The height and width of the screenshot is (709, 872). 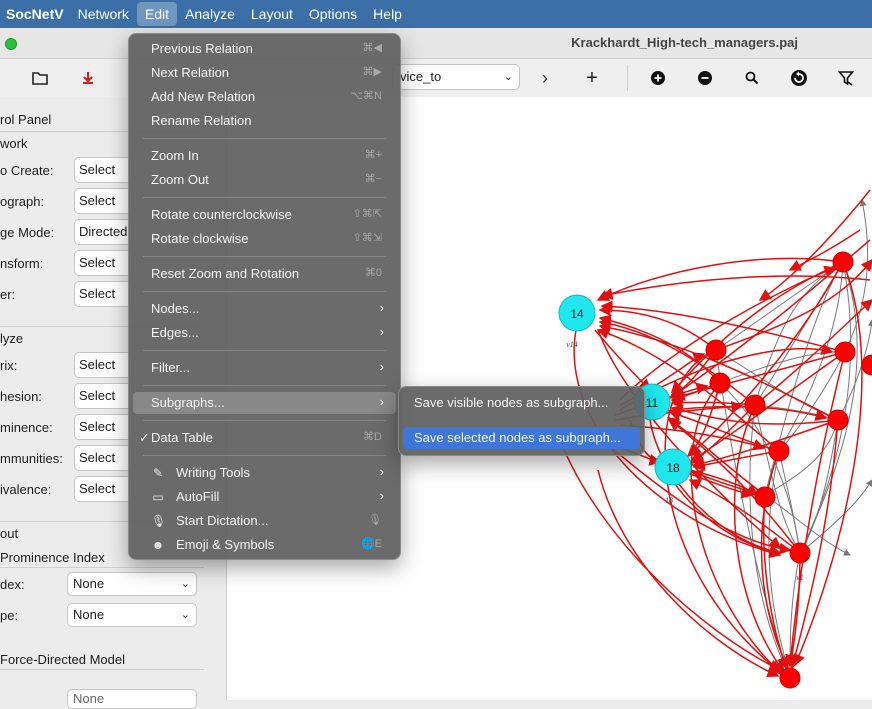 I want to click on search-icon, so click(x=752, y=78).